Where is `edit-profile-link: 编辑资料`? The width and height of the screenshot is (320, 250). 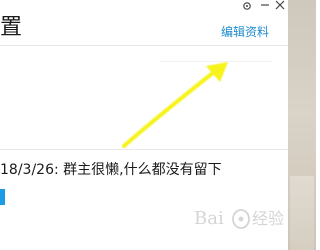
edit-profile-link: 编辑资料 is located at coordinates (245, 32).